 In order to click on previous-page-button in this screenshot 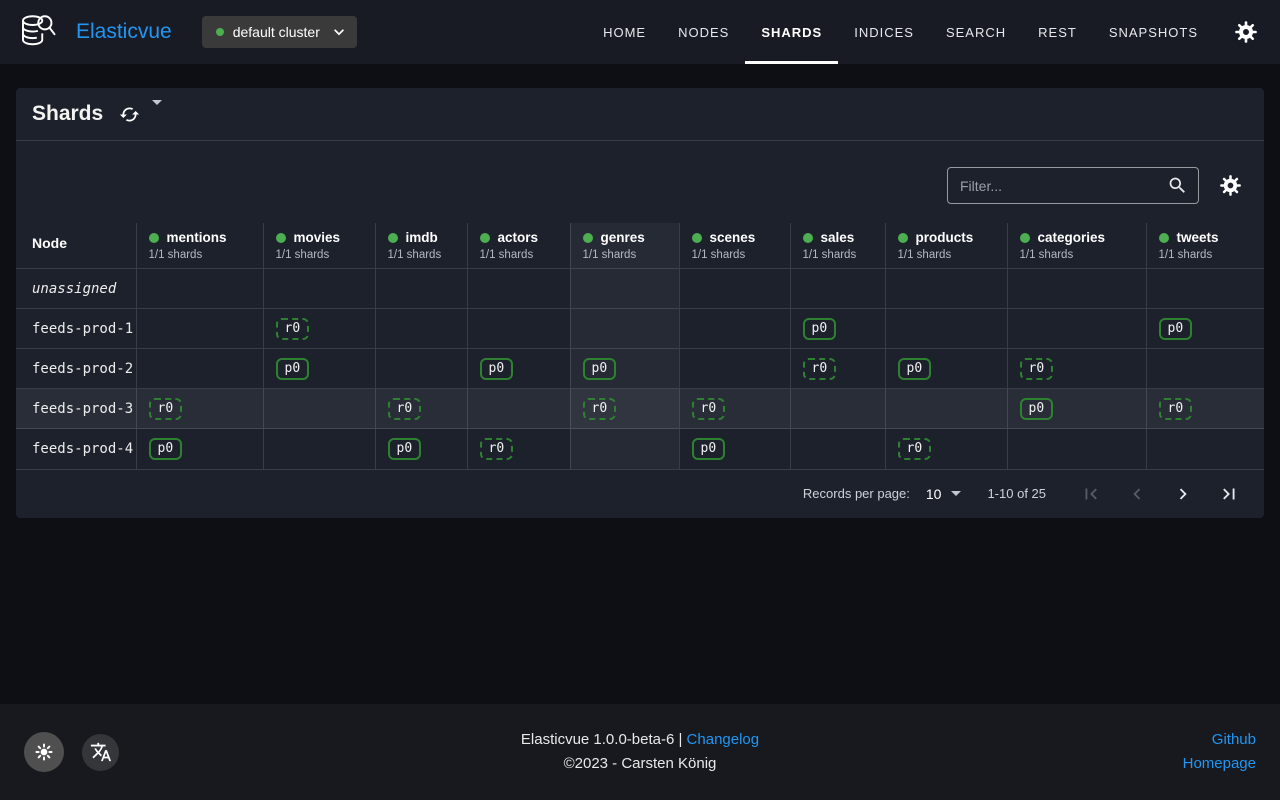, I will do `click(1137, 494)`.